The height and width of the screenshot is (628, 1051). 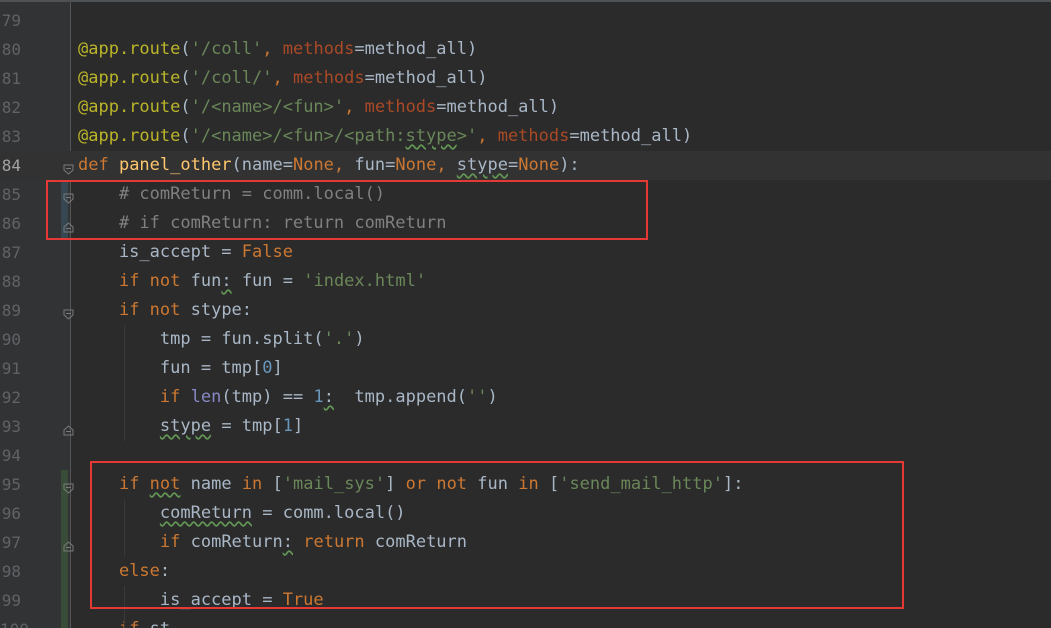 What do you see at coordinates (298, 136) in the screenshot?
I see `code-token: '/<name>/<fun>/<path:` at bounding box center [298, 136].